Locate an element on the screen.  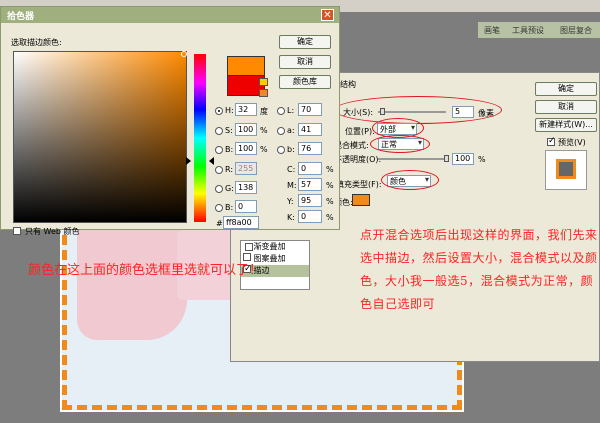
y-unit: % is located at coordinates (330, 201).